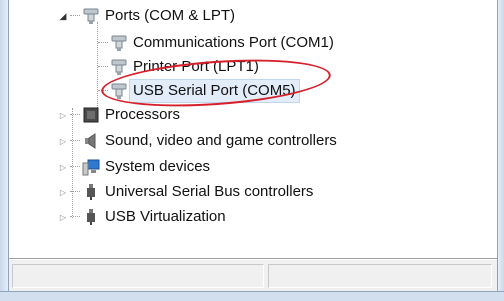 Image resolution: width=504 pixels, height=301 pixels. What do you see at coordinates (209, 191) in the screenshot?
I see `tree-node-label: Universal Serial Bus controllers` at bounding box center [209, 191].